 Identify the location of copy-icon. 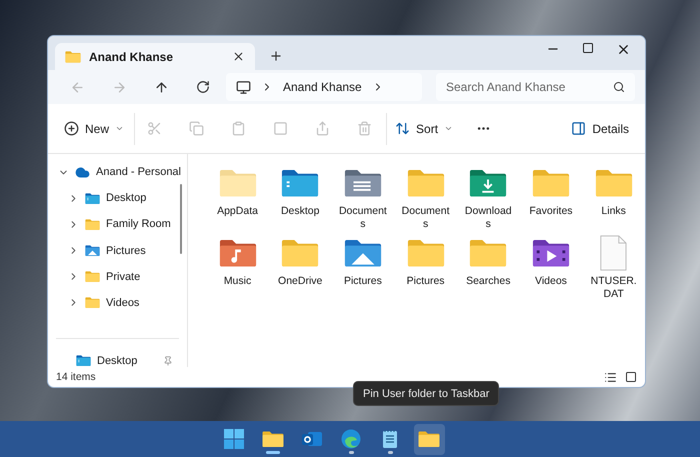
(196, 128).